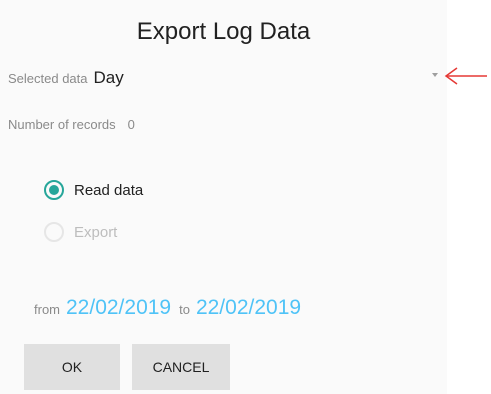 Image resolution: width=491 pixels, height=394 pixels. Describe the element at coordinates (72, 367) in the screenshot. I see `ok-button: OK` at that location.